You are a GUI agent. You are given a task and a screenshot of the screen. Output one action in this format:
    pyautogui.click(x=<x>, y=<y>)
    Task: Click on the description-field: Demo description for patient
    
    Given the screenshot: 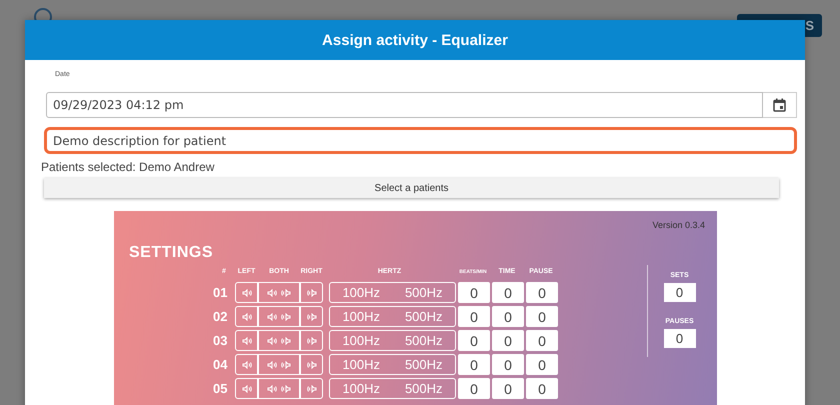 What is the action you would take?
    pyautogui.click(x=420, y=140)
    